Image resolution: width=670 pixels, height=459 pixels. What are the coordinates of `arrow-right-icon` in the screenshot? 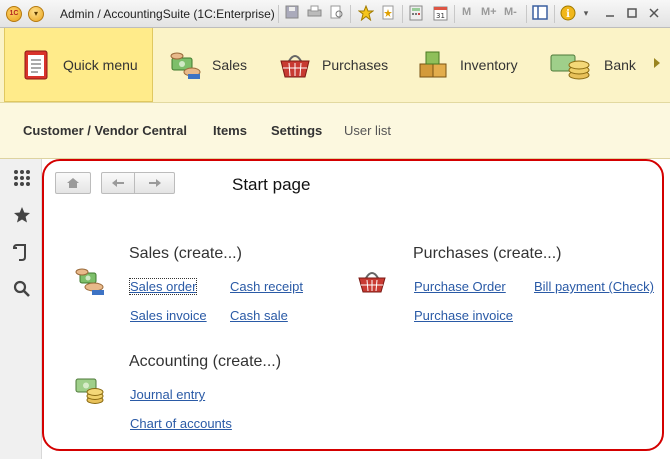 It's located at (154, 183).